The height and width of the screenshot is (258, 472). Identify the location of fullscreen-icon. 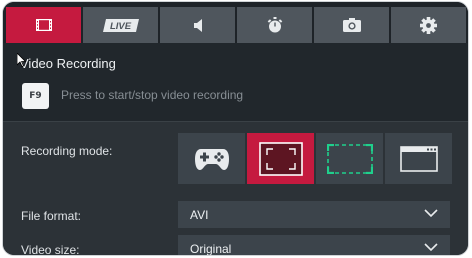
(280, 158).